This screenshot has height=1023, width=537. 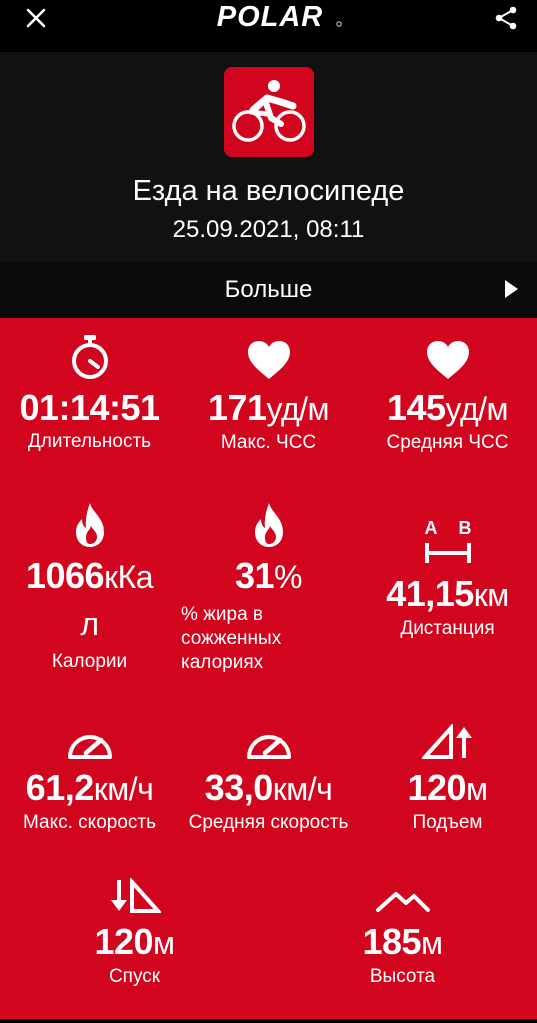 I want to click on stat-max-hr: 171уд/м Макс. ЧСС, so click(x=268, y=393).